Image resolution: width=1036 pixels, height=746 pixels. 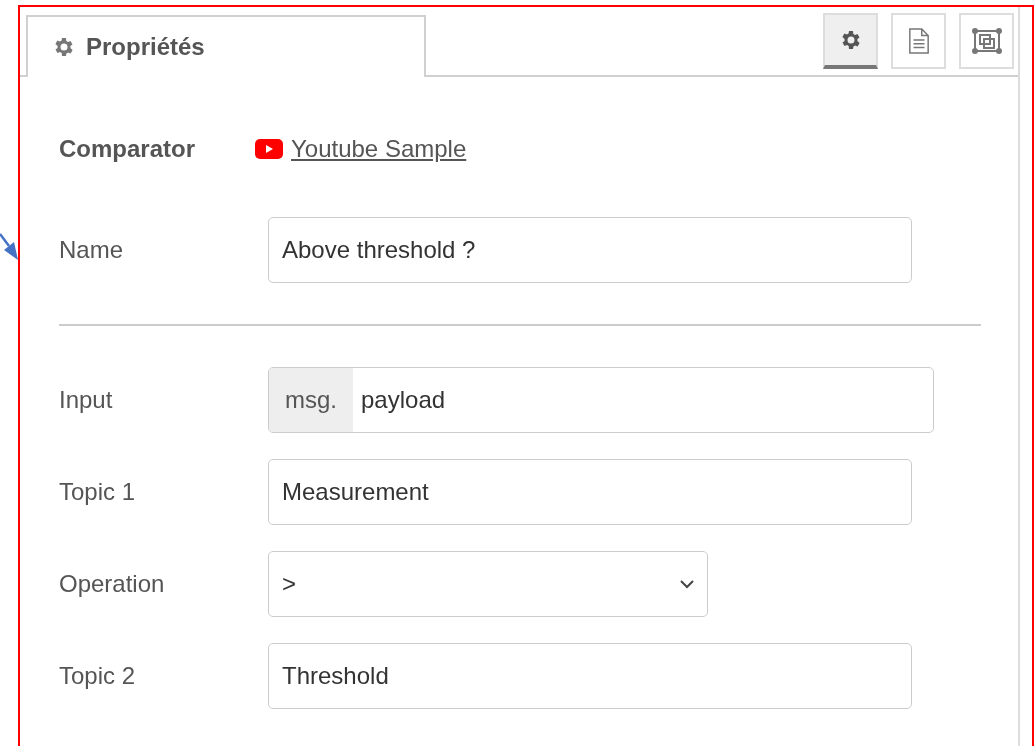 What do you see at coordinates (850, 41) in the screenshot?
I see `settings-button` at bounding box center [850, 41].